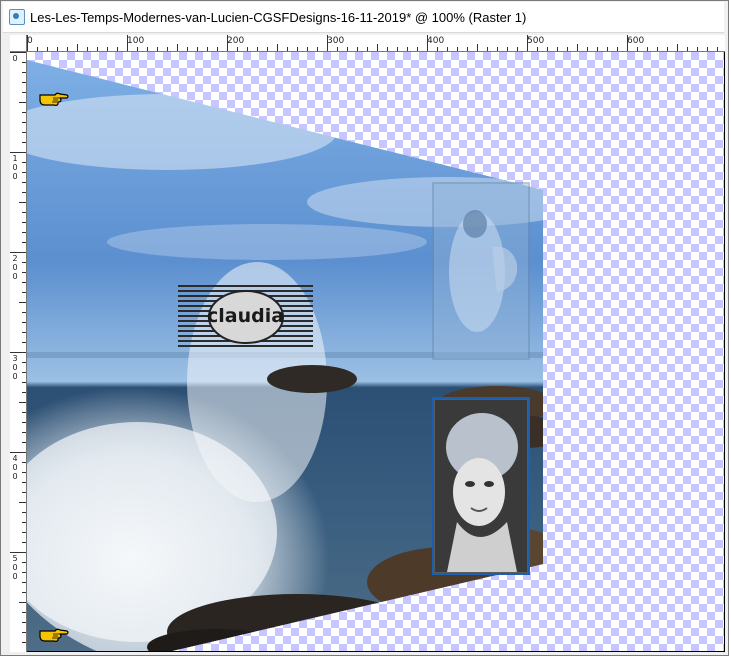 The image size is (731, 658). Describe the element at coordinates (15, 558) in the screenshot. I see `vruler-label-digit: 5` at that location.